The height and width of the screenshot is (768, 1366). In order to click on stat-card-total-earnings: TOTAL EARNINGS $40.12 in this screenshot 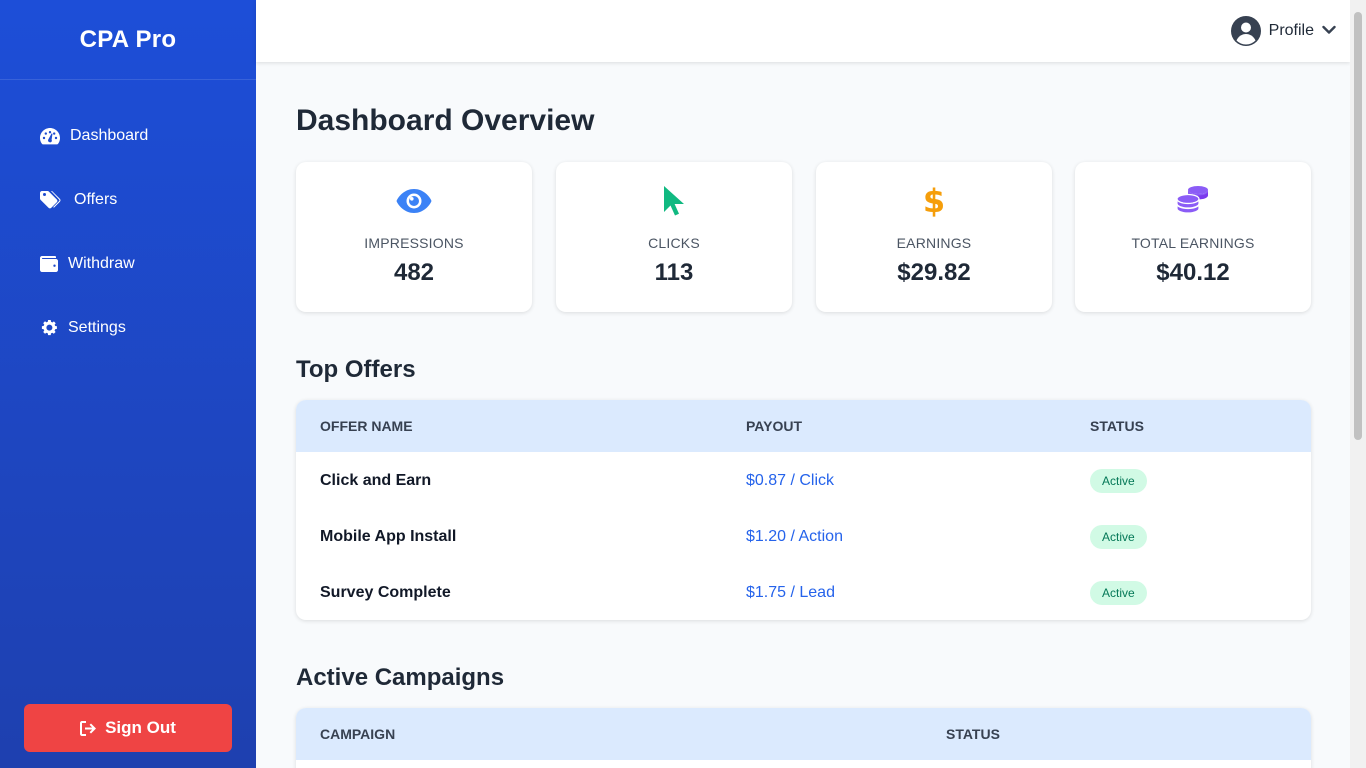, I will do `click(1193, 237)`.